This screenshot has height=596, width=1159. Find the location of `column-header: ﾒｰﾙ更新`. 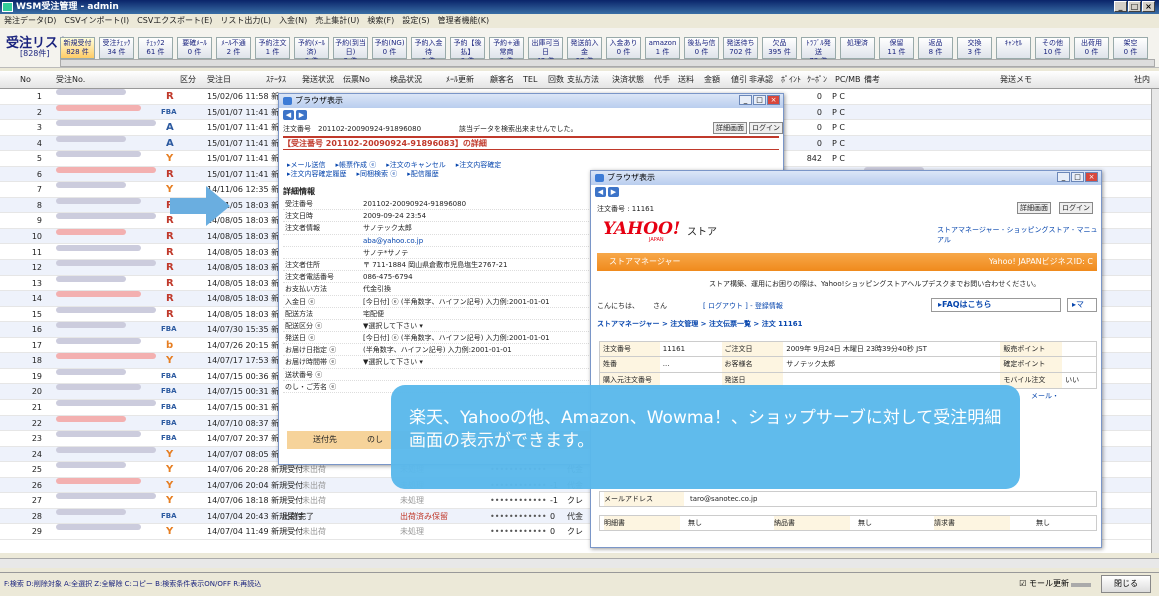

column-header: ﾒｰﾙ更新 is located at coordinates (460, 80).